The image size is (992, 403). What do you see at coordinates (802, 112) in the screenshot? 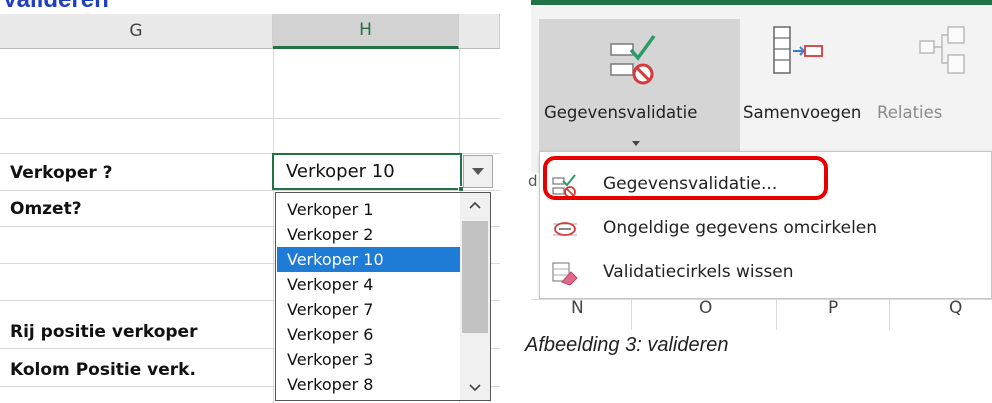
I see `merge-button: Samenvoegen` at bounding box center [802, 112].